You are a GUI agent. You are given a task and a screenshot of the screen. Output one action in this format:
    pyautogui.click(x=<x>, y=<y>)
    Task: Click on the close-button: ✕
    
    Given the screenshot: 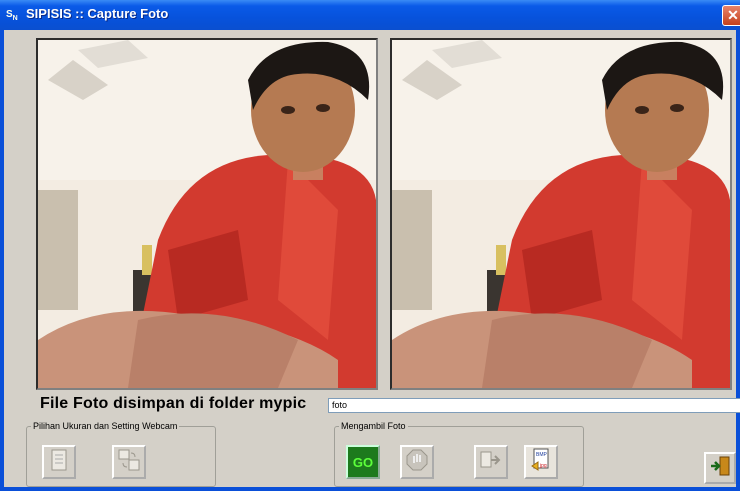 What is the action you would take?
    pyautogui.click(x=731, y=15)
    